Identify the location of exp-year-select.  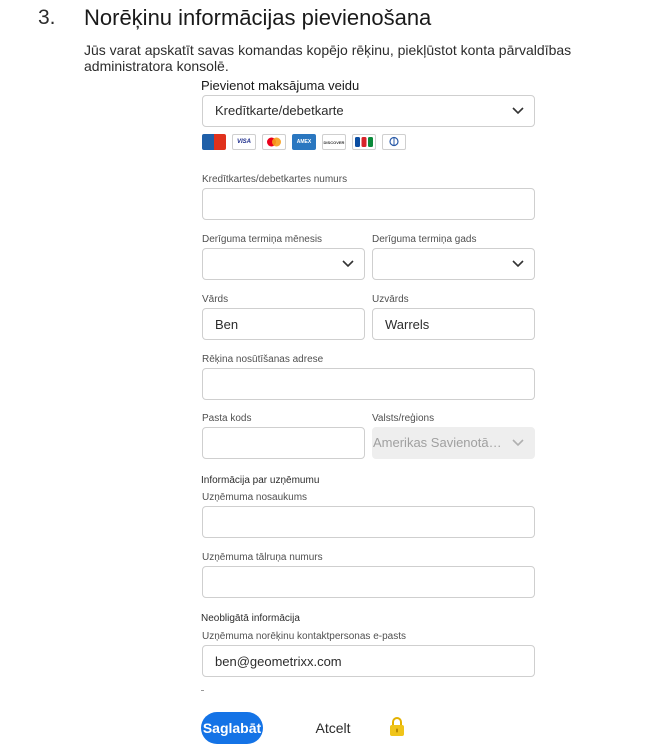
(453, 264).